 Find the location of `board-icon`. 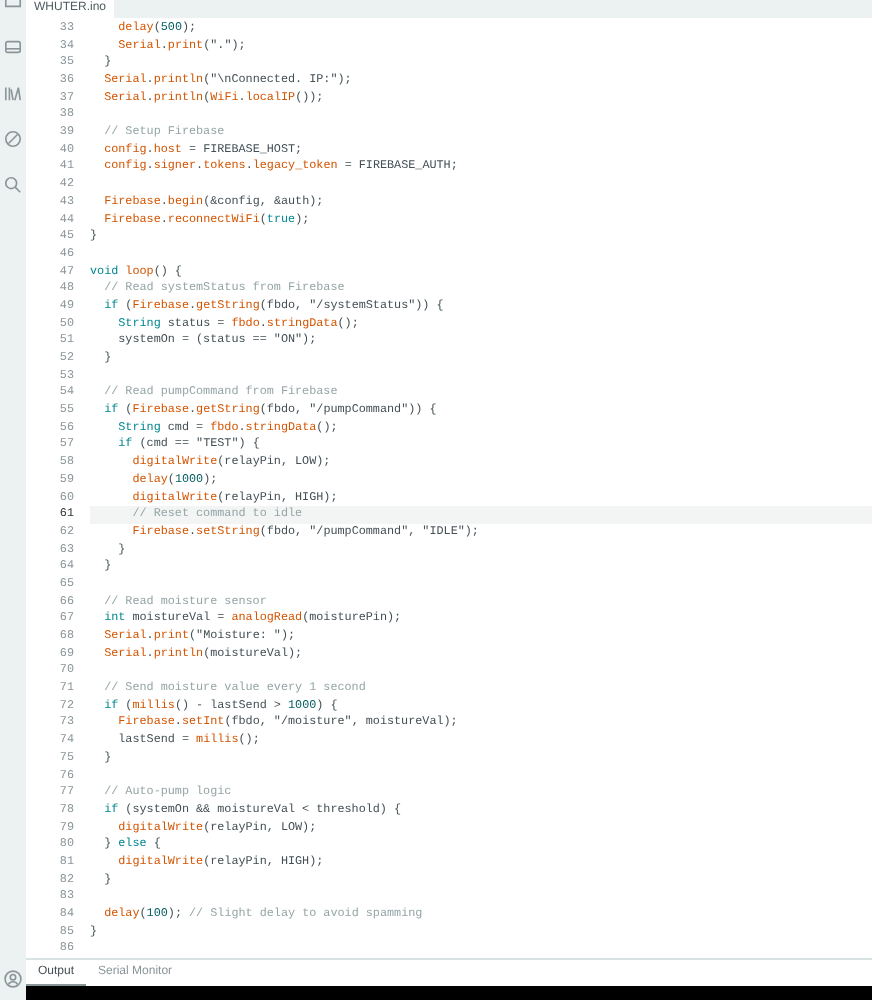

board-icon is located at coordinates (13, 47).